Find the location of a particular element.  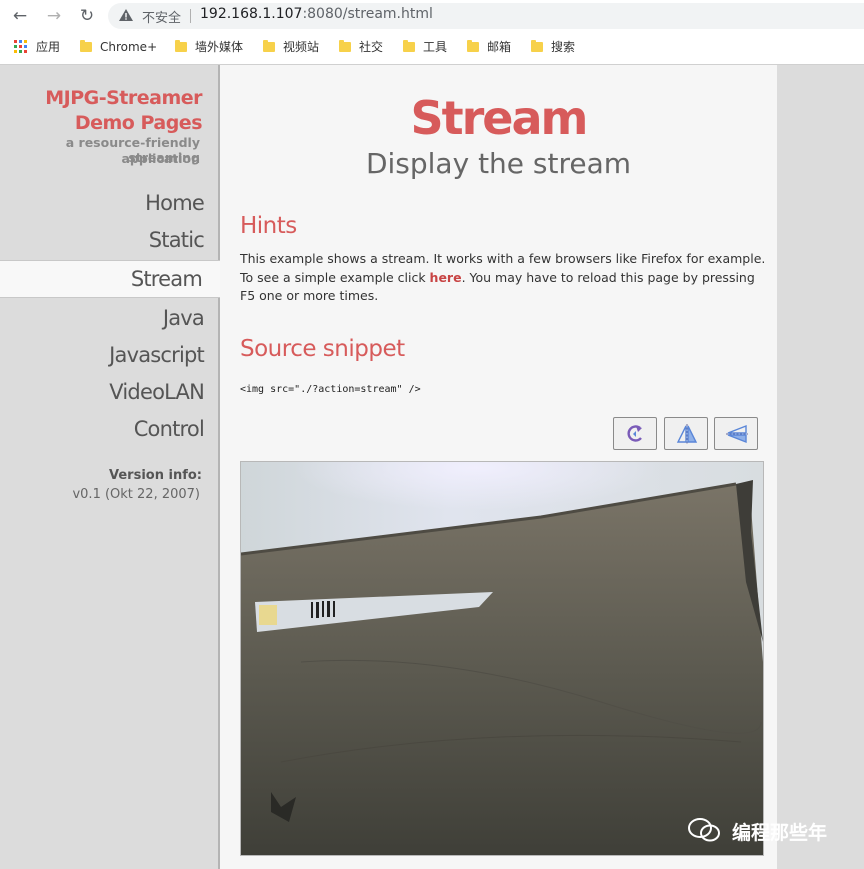

bookmark-label: 应用 is located at coordinates (48, 47).